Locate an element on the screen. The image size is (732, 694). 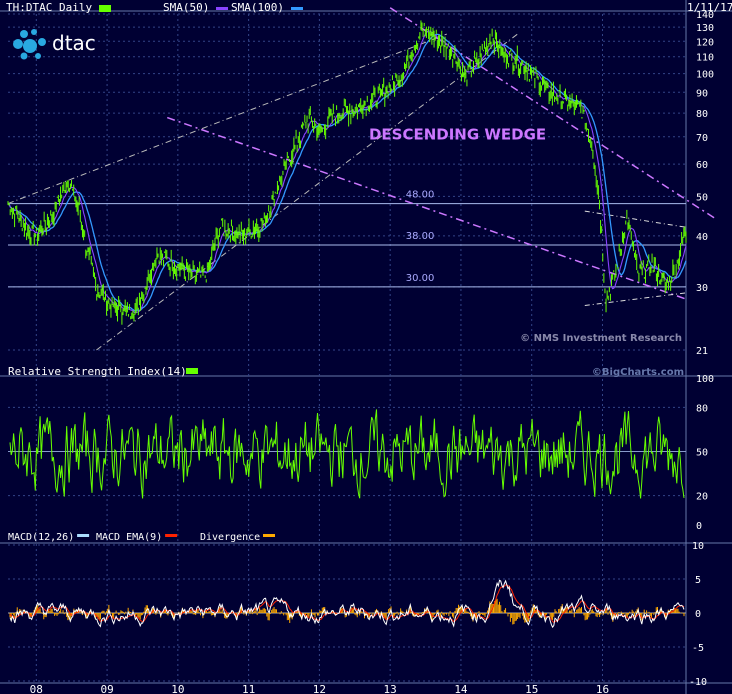
price-y-tick-label: 80 is located at coordinates (702, 114).